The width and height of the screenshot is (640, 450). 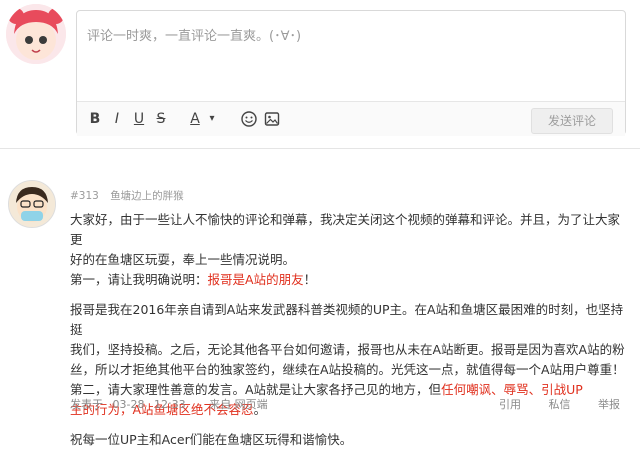 I want to click on comment-footer: 发表于 03-28 12:33 来自 网页端 引用 私信 举报, so click(x=348, y=404).